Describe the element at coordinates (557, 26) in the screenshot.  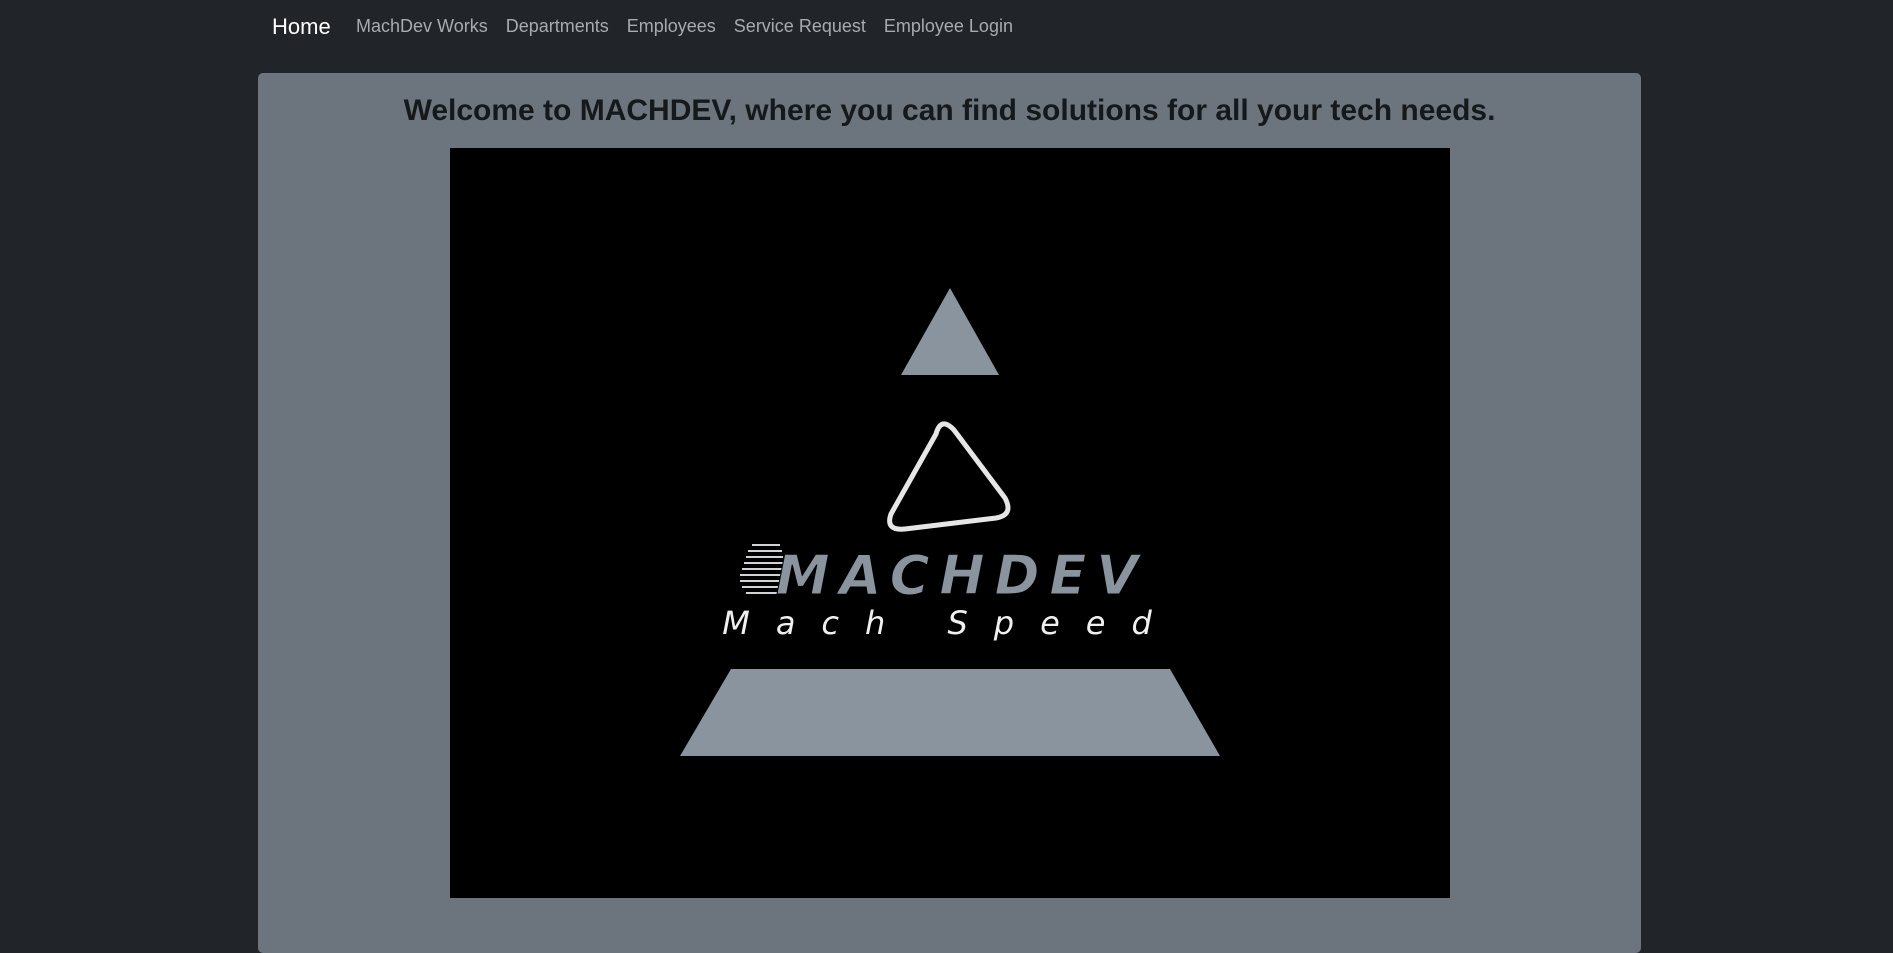
I see `nav-link-departments: Departments` at that location.